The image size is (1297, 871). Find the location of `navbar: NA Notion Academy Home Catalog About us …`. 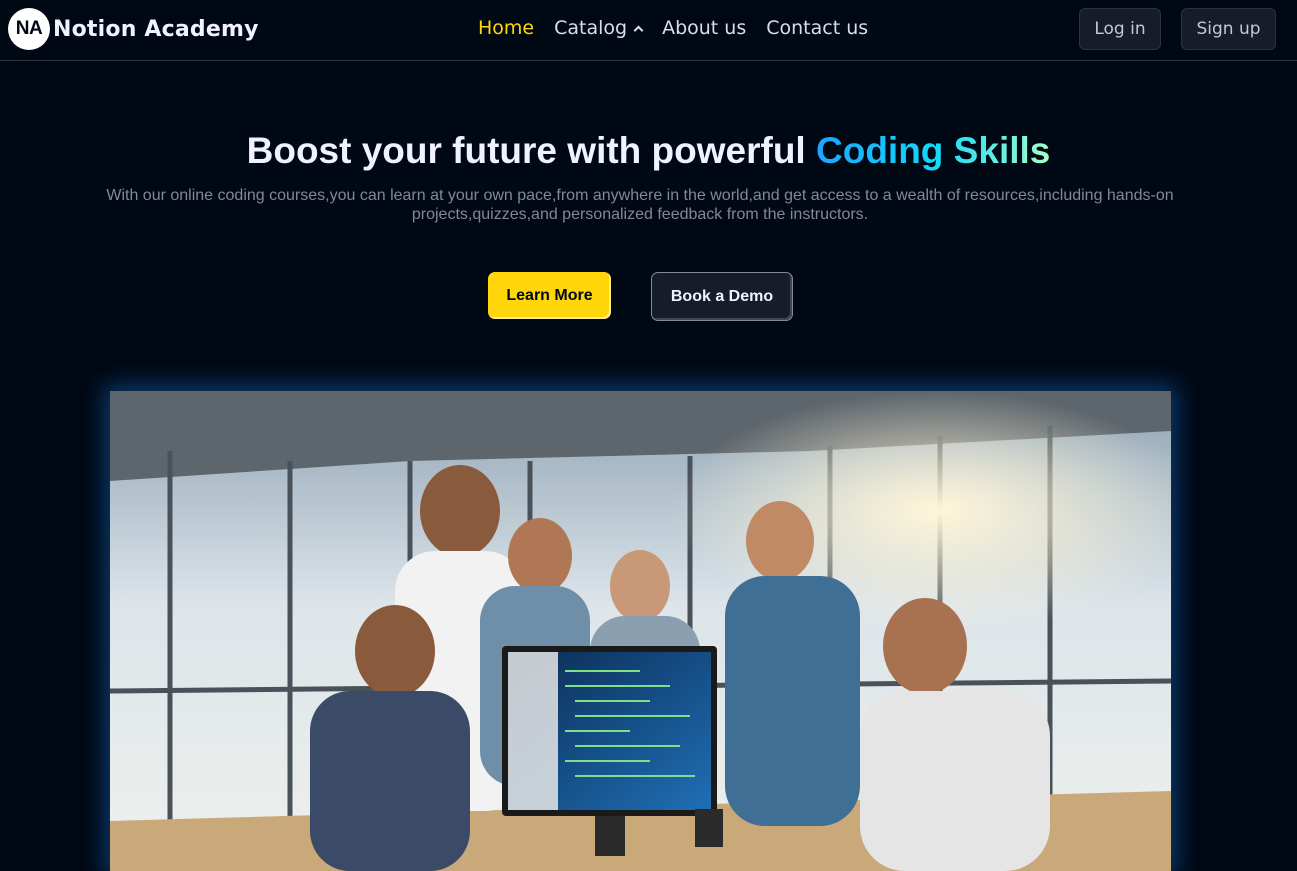

navbar: NA Notion Academy Home Catalog About us … is located at coordinates (648, 30).